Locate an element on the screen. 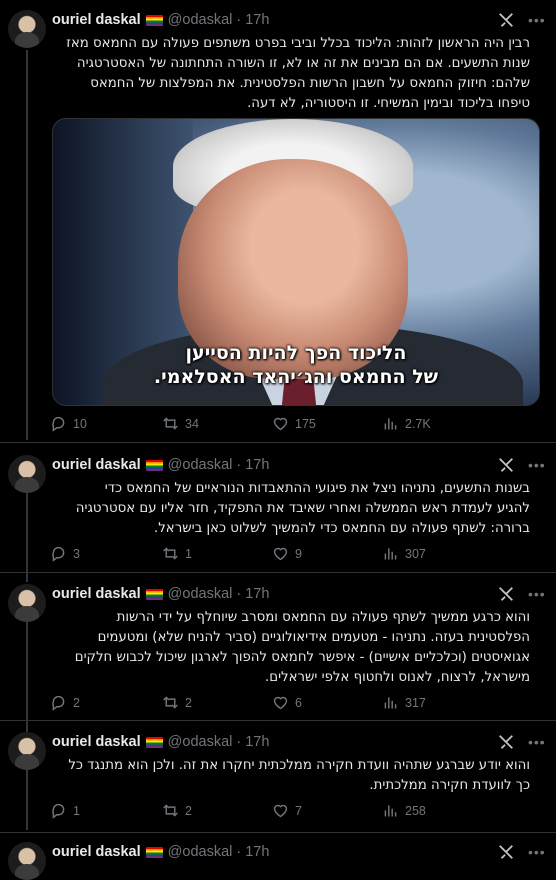 The image size is (556, 880). like-count: 9 is located at coordinates (298, 553).